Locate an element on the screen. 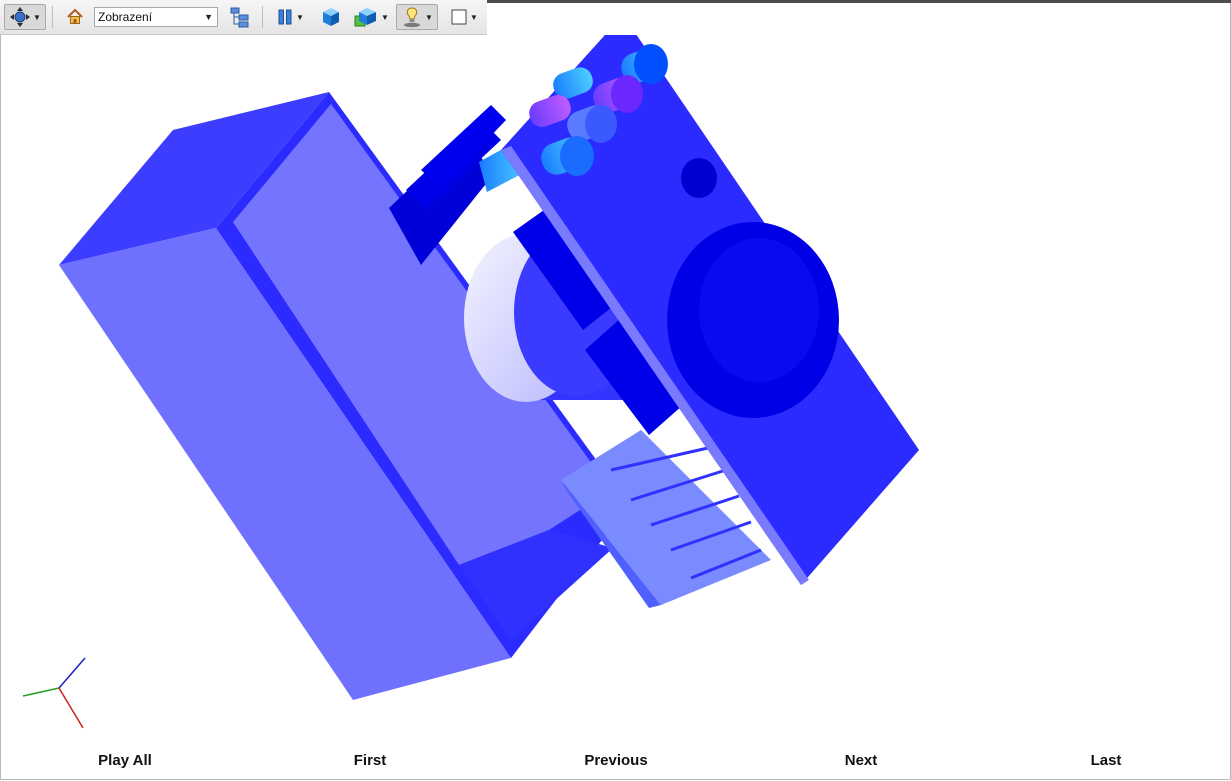  cube-icon is located at coordinates (331, 17).